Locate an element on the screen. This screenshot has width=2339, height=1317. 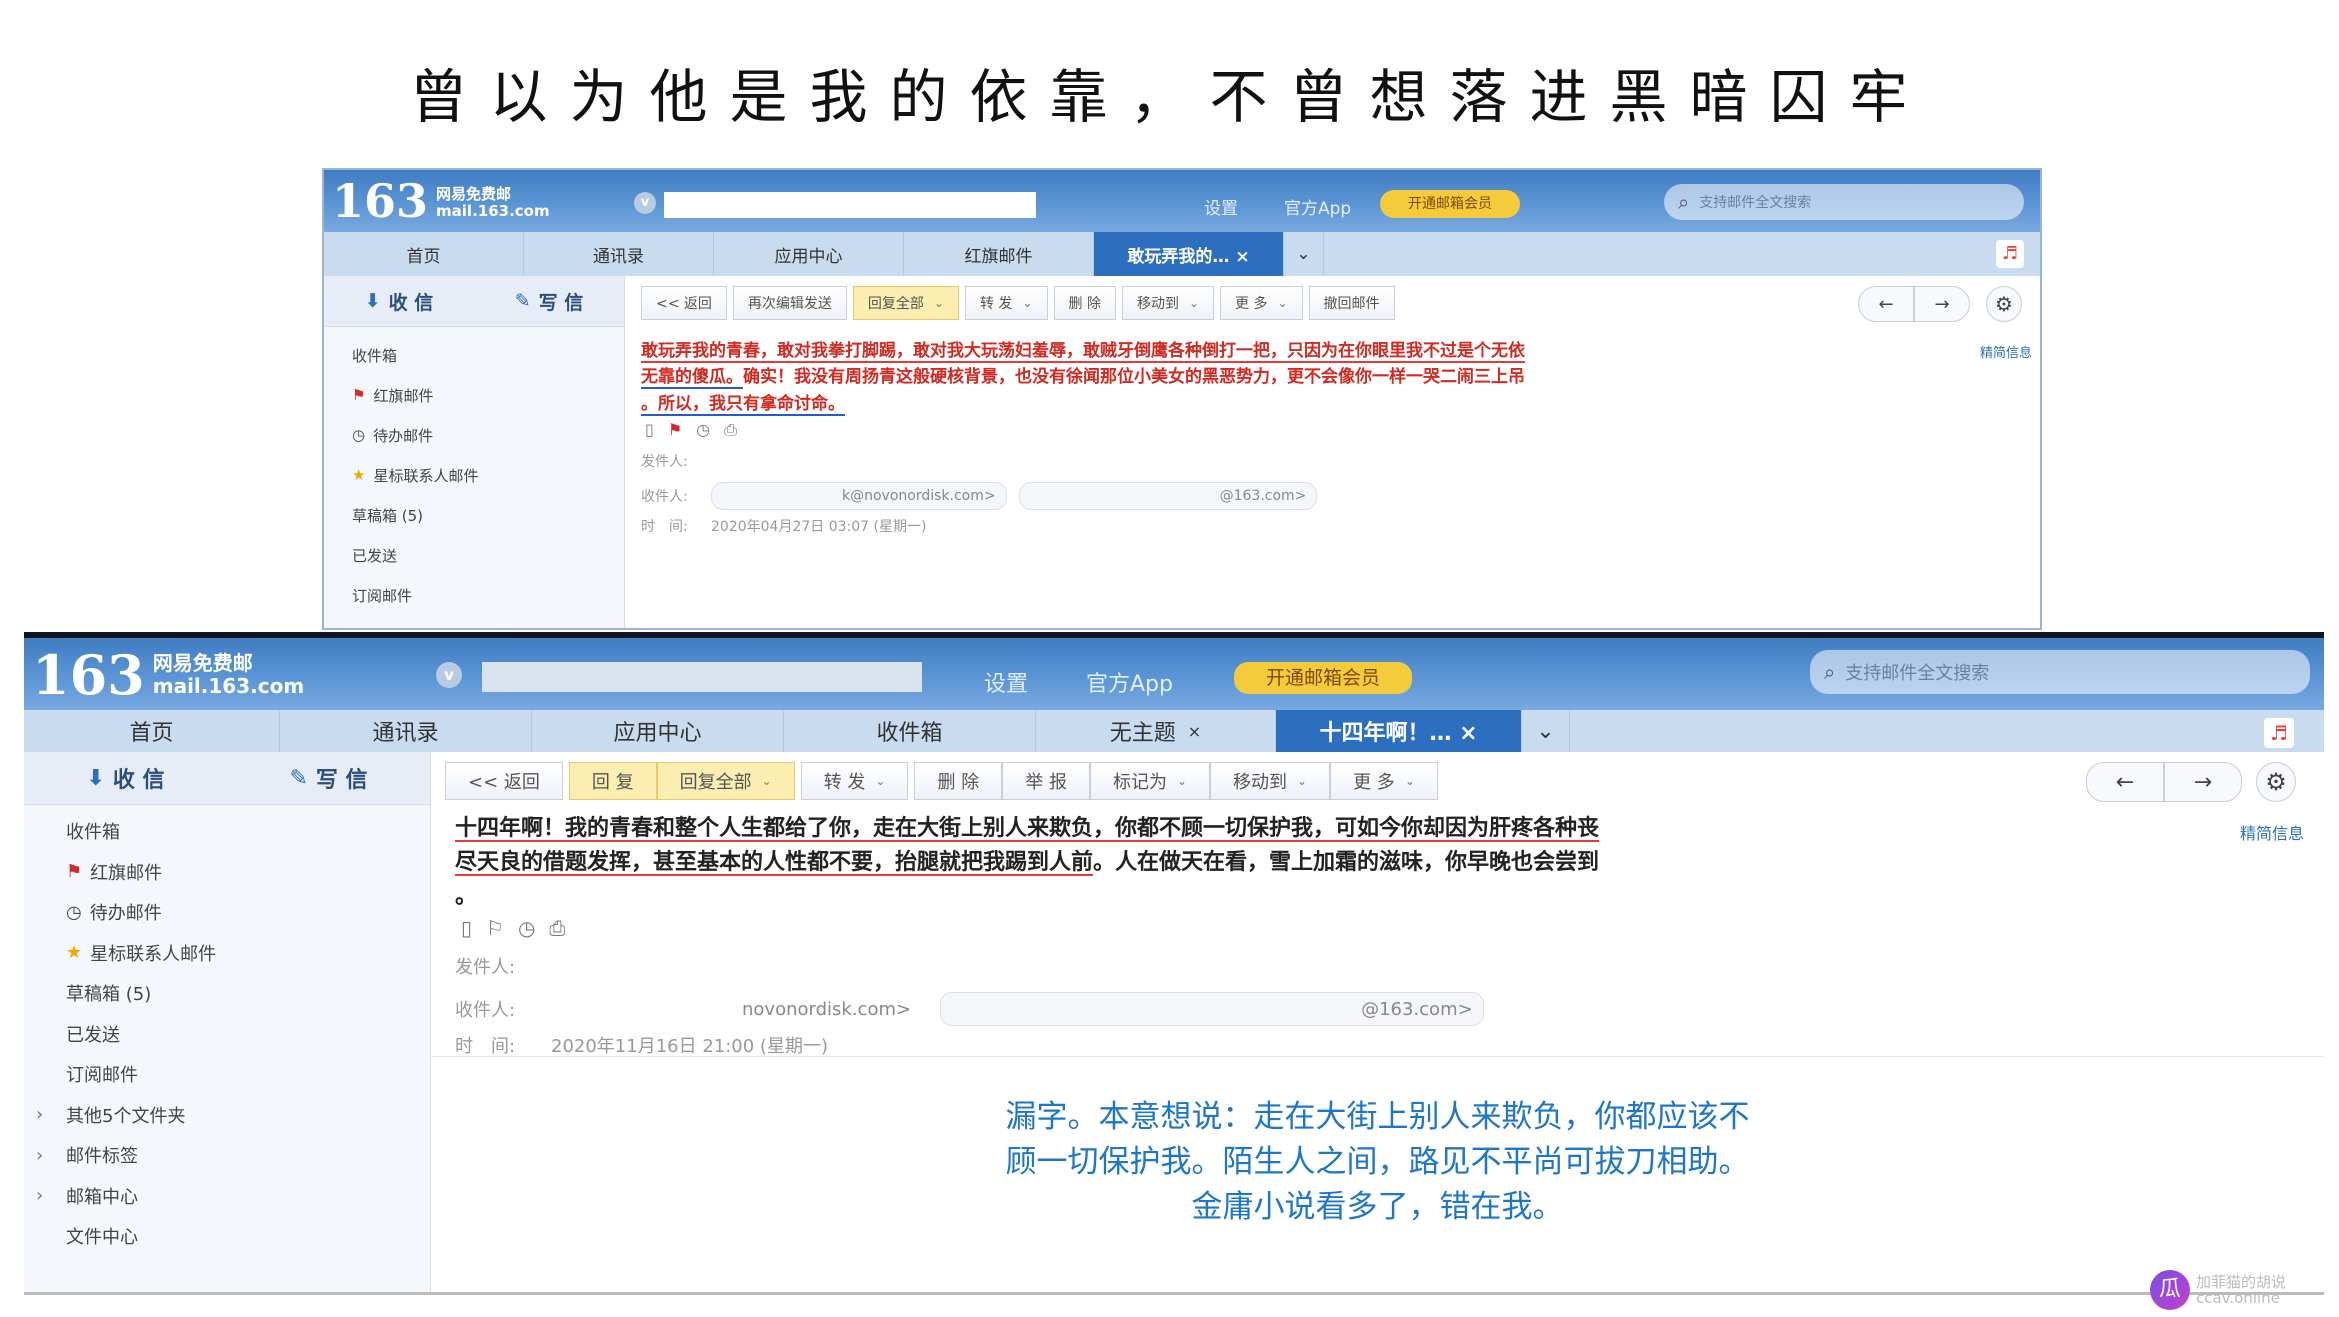
reply-button: 回 复 is located at coordinates (612, 781).